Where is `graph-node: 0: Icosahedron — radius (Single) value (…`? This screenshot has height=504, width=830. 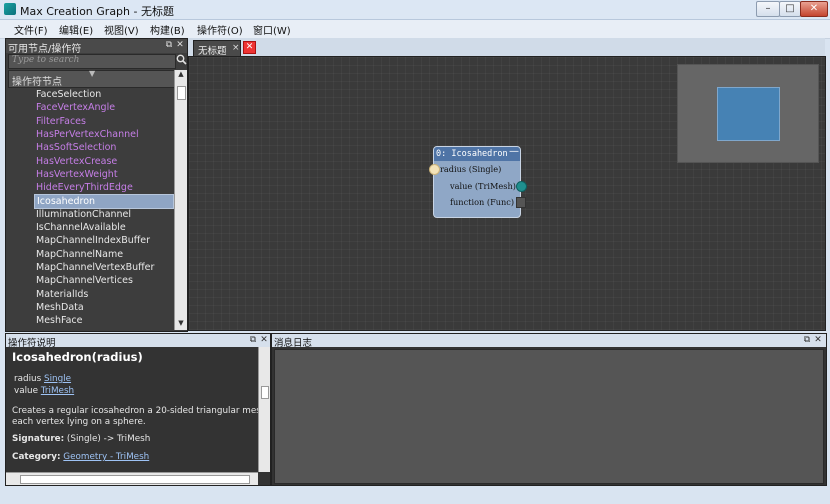
graph-node: 0: Icosahedron — radius (Single) value (… is located at coordinates (478, 182).